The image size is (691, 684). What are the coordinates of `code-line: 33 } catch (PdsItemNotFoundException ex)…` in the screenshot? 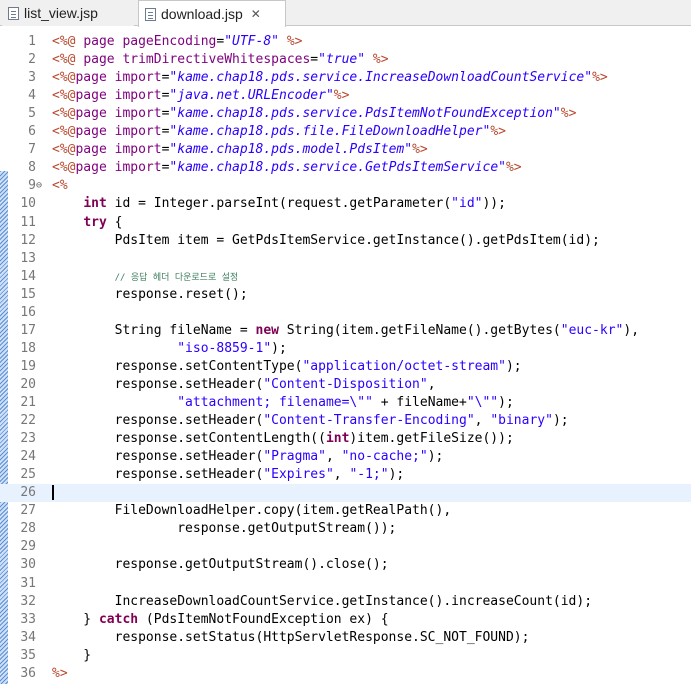 It's located at (345, 620).